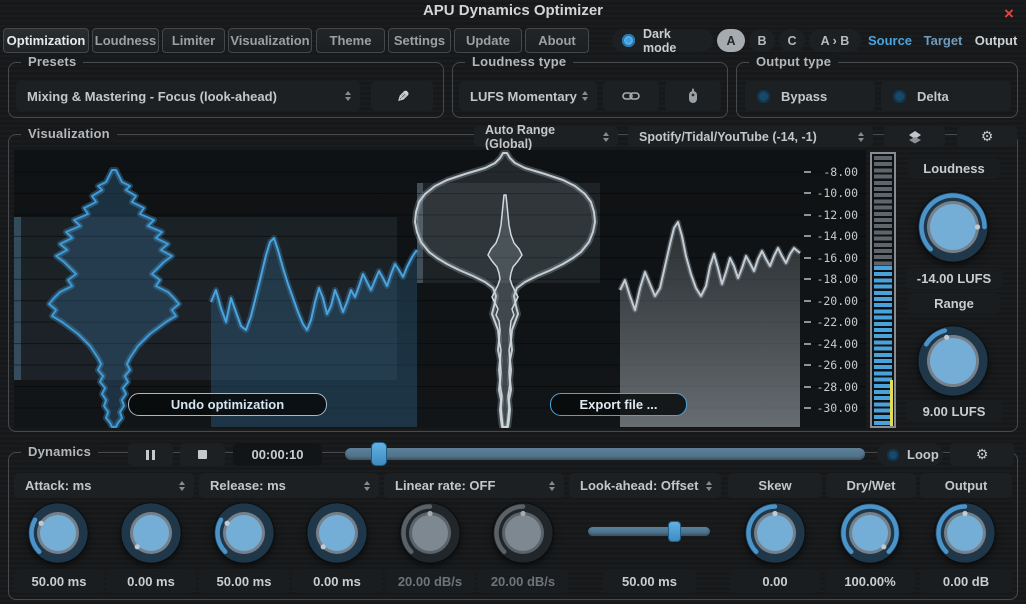 The image size is (1026, 604). Describe the element at coordinates (649, 531) in the screenshot. I see `look-ahead-slider` at that location.